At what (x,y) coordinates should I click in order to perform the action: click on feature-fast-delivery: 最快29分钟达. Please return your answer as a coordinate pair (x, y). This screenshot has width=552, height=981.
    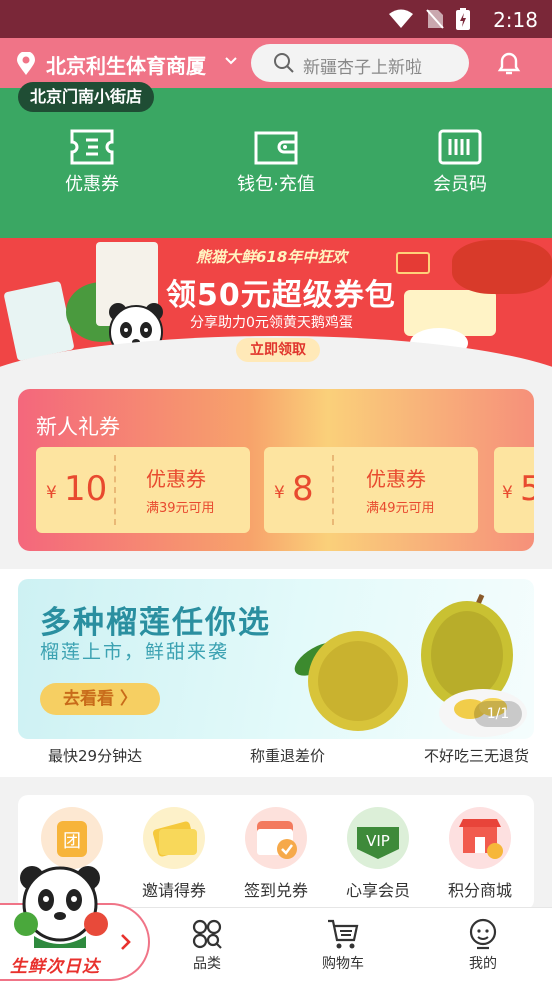
    Looking at the image, I should click on (95, 756).